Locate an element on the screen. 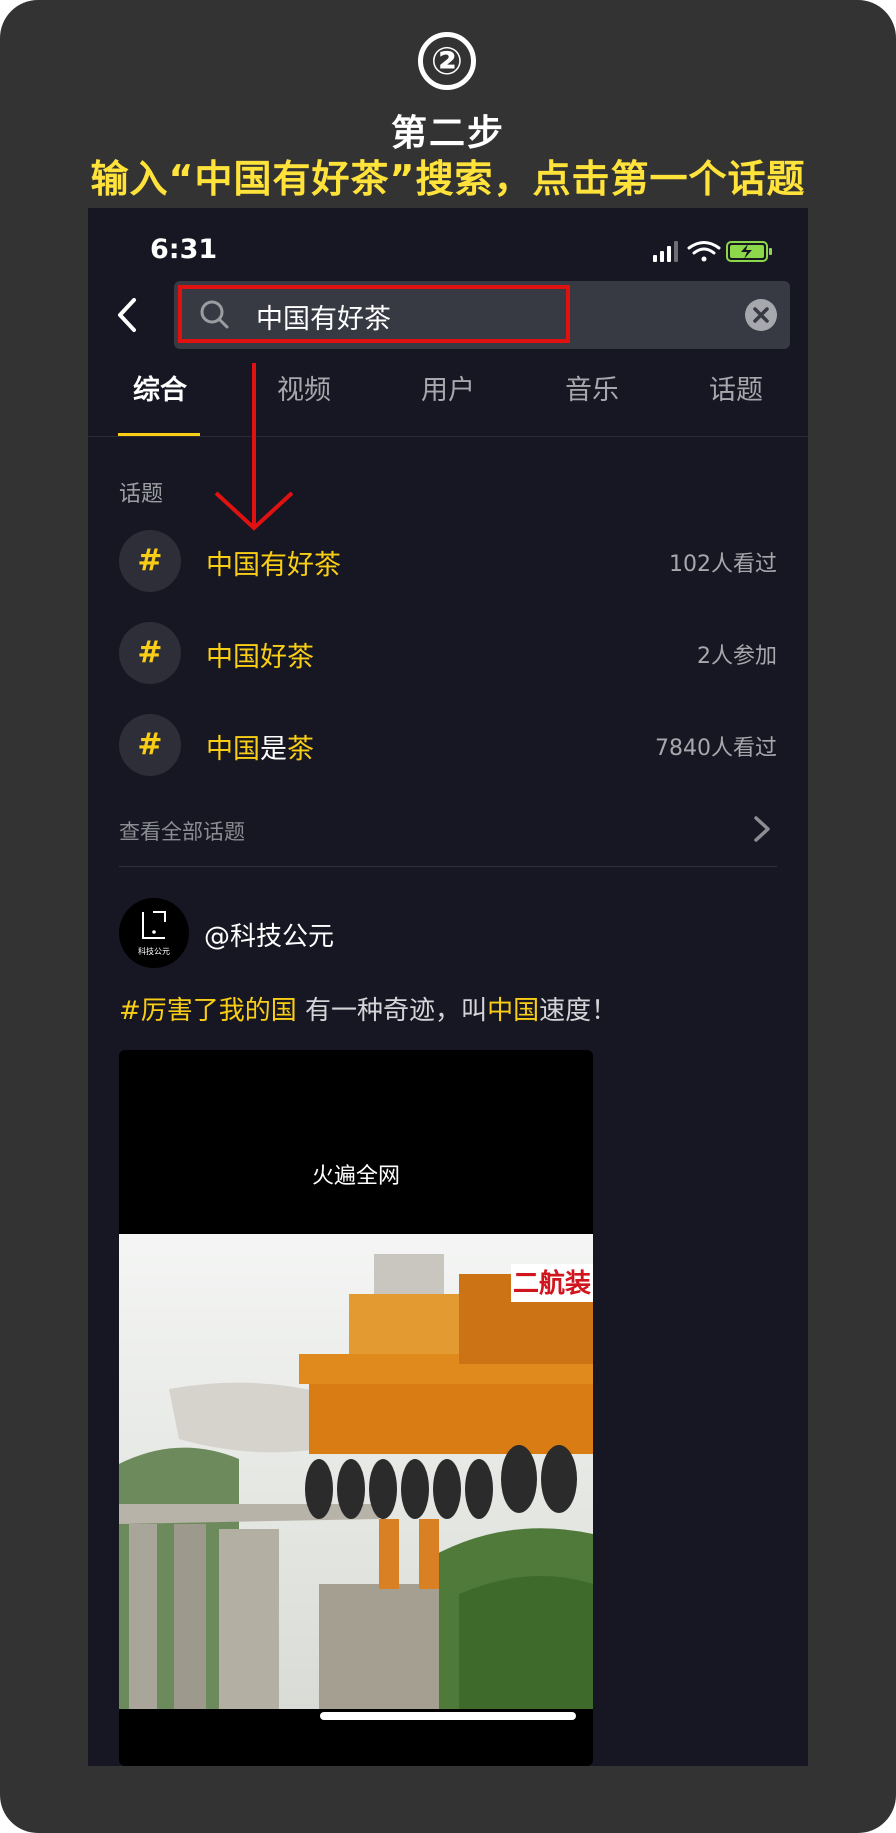 The height and width of the screenshot is (1833, 896). topic-row: # 中国是茶 7840人看过 is located at coordinates (448, 749).